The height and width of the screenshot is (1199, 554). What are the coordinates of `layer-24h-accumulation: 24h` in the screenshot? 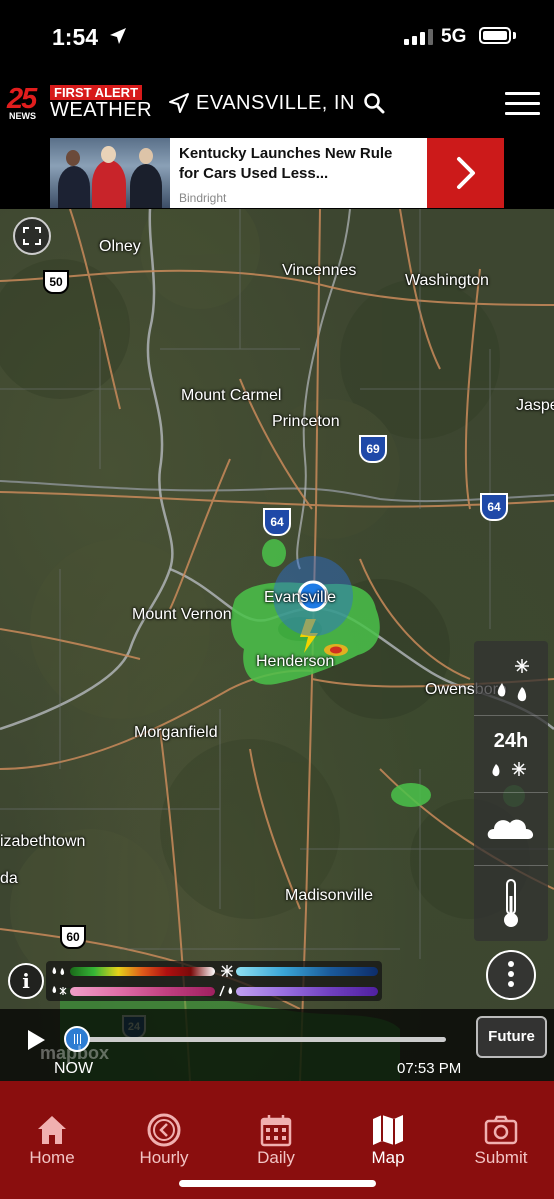 It's located at (511, 754).